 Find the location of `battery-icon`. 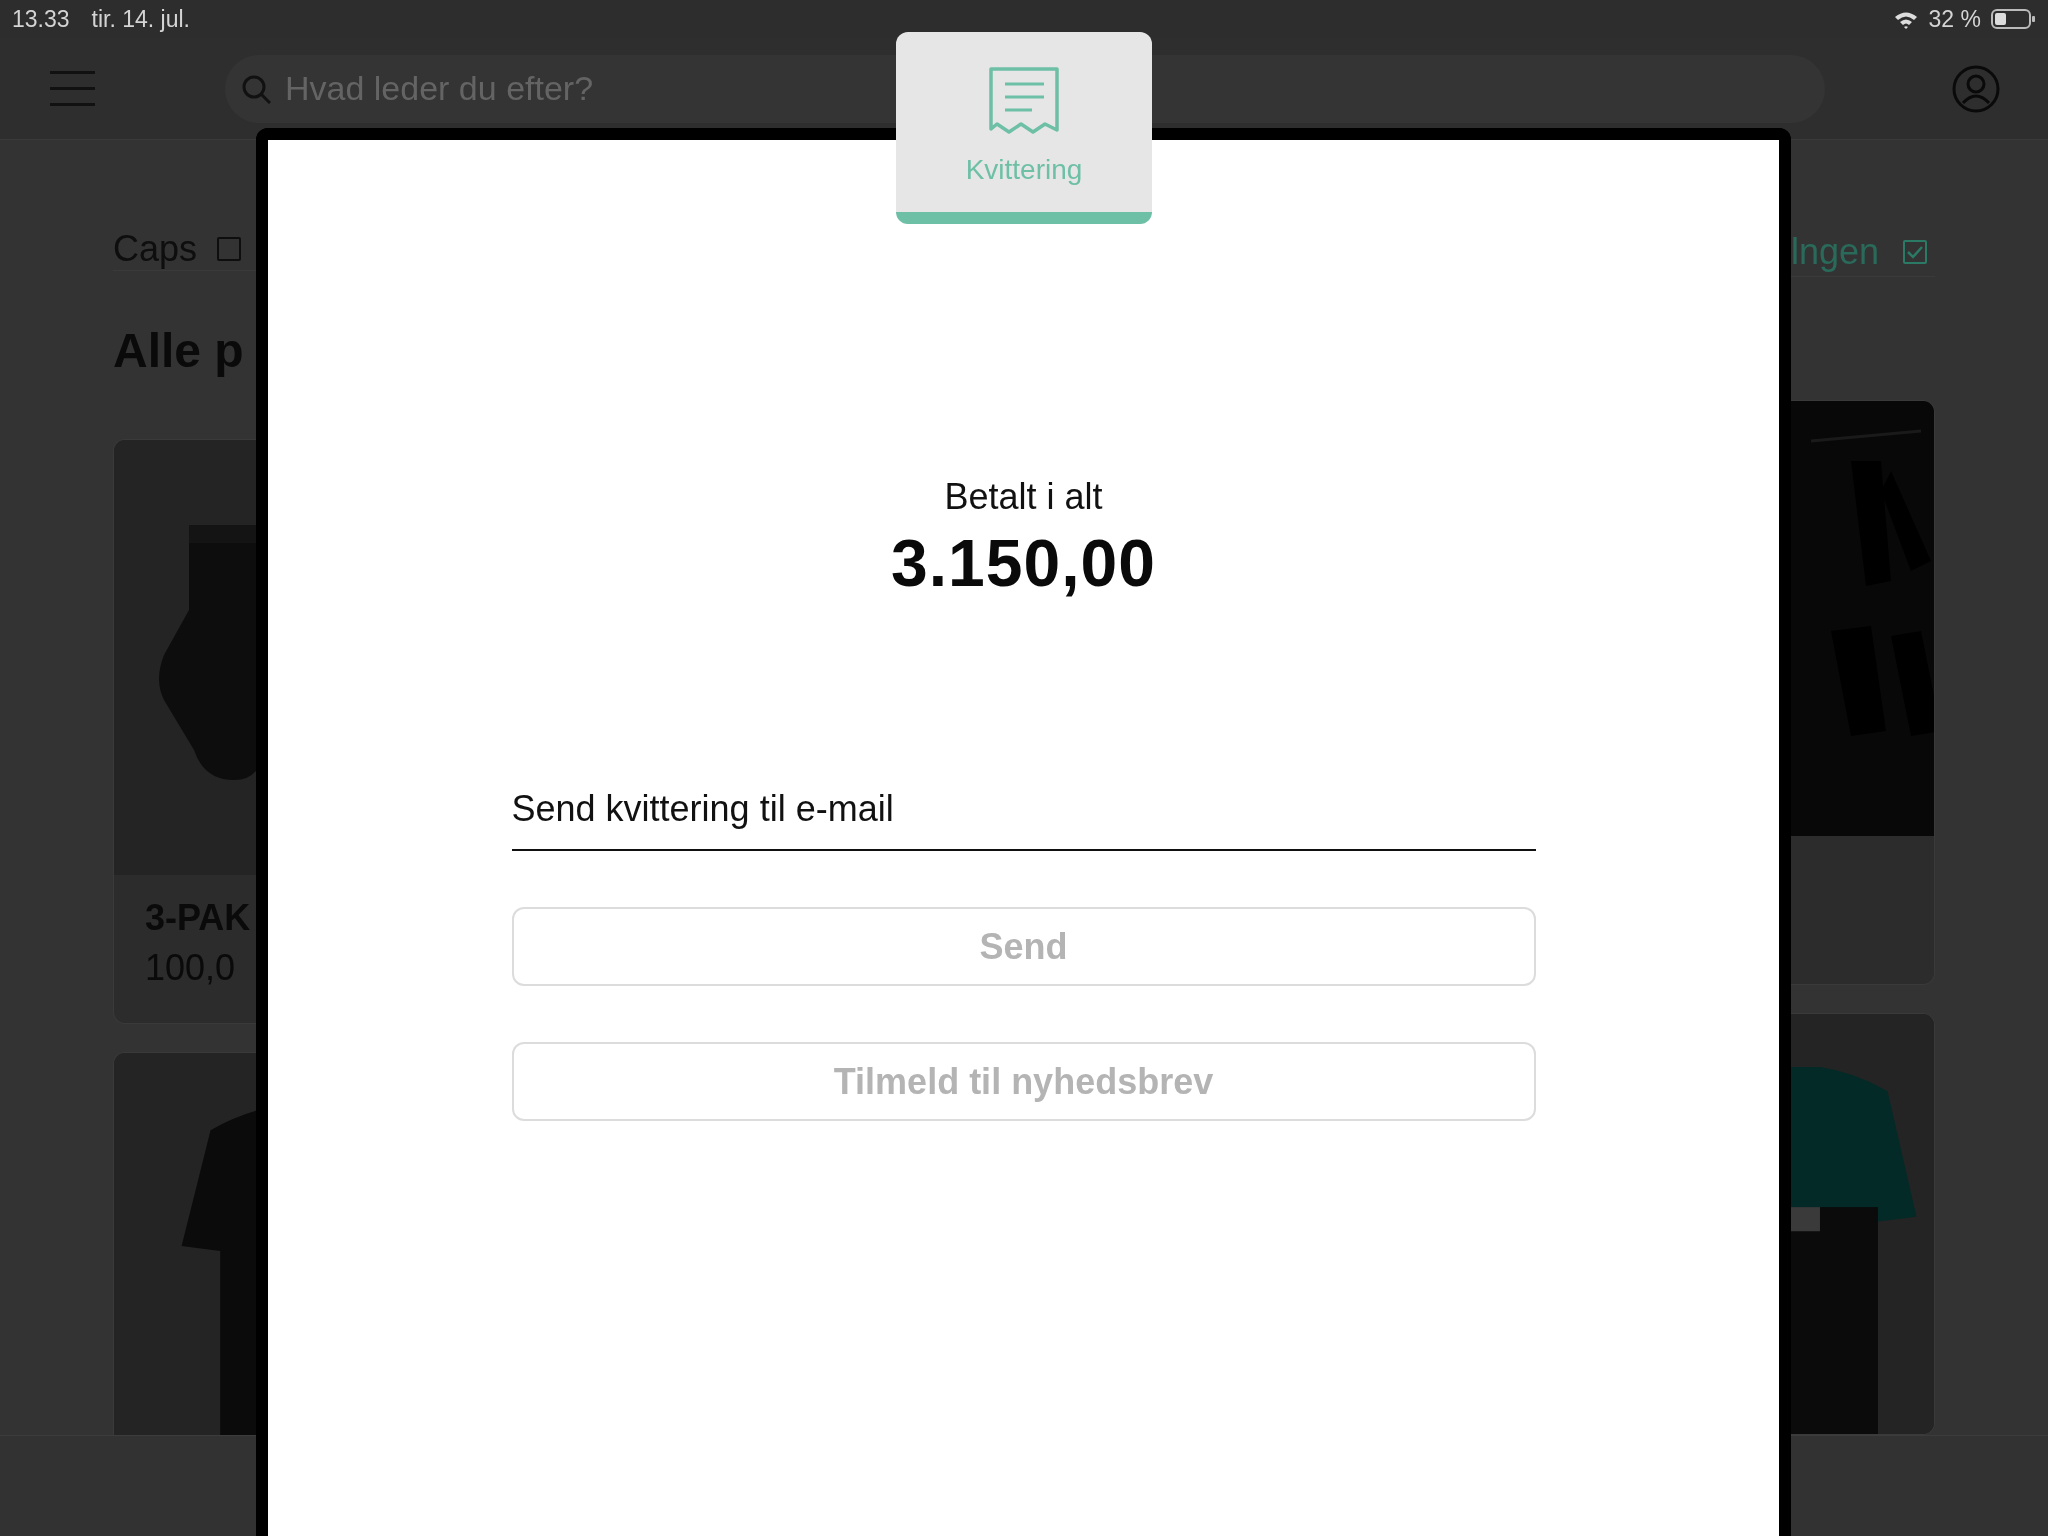

battery-icon is located at coordinates (2013, 19).